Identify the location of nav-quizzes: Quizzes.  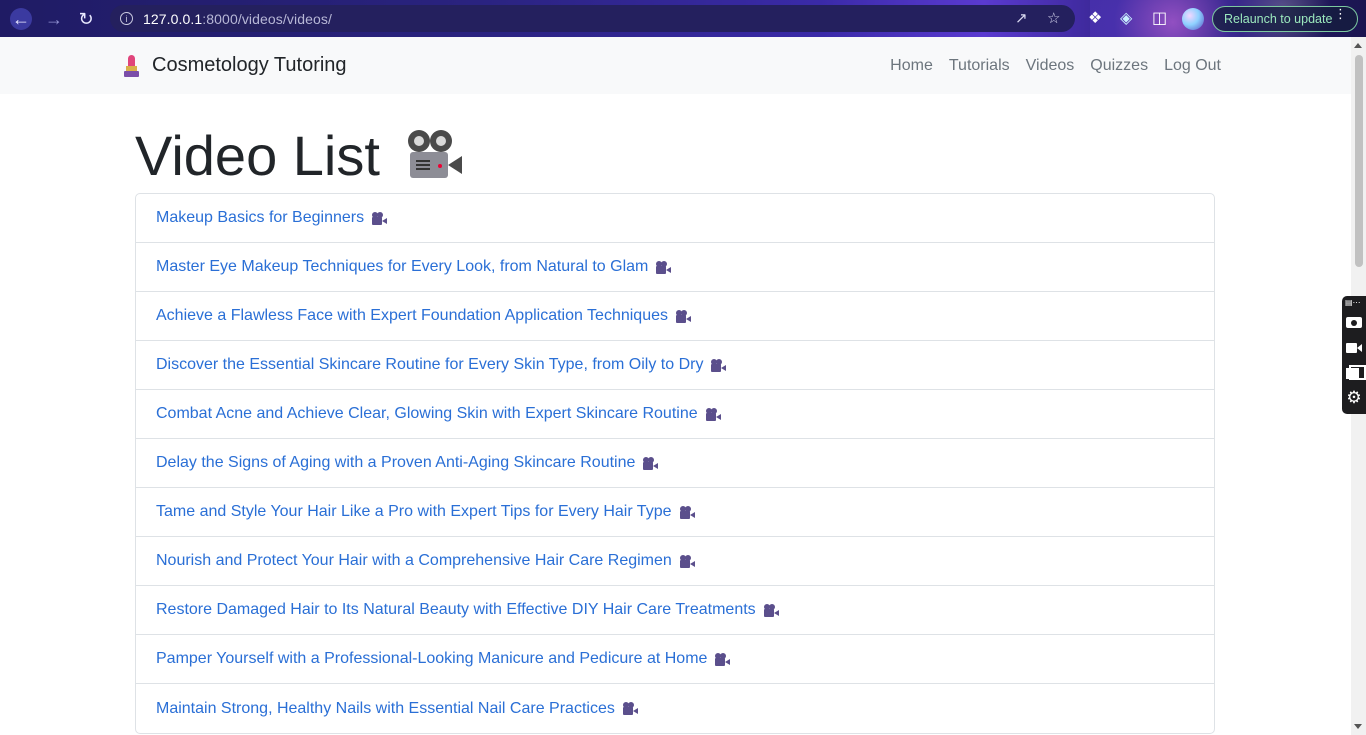
(1119, 66).